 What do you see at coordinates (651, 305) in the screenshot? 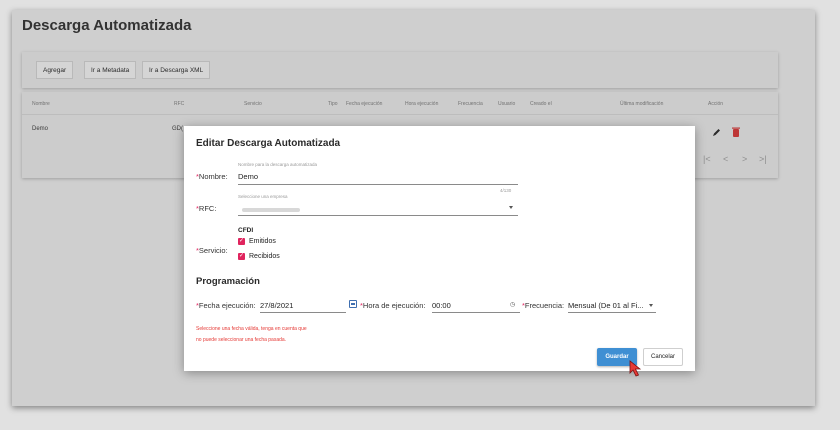
I see `frecuencia-dropdown-caret` at bounding box center [651, 305].